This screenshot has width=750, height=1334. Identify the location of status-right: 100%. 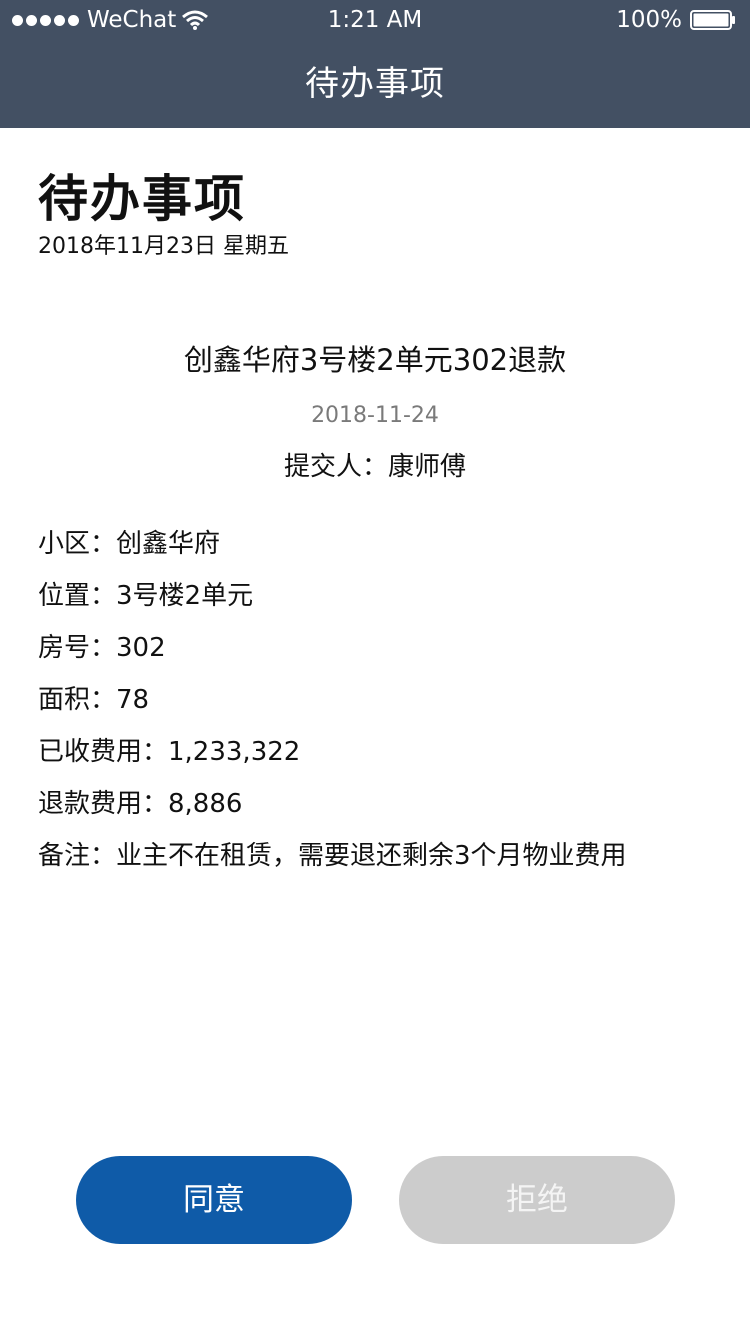
(676, 20).